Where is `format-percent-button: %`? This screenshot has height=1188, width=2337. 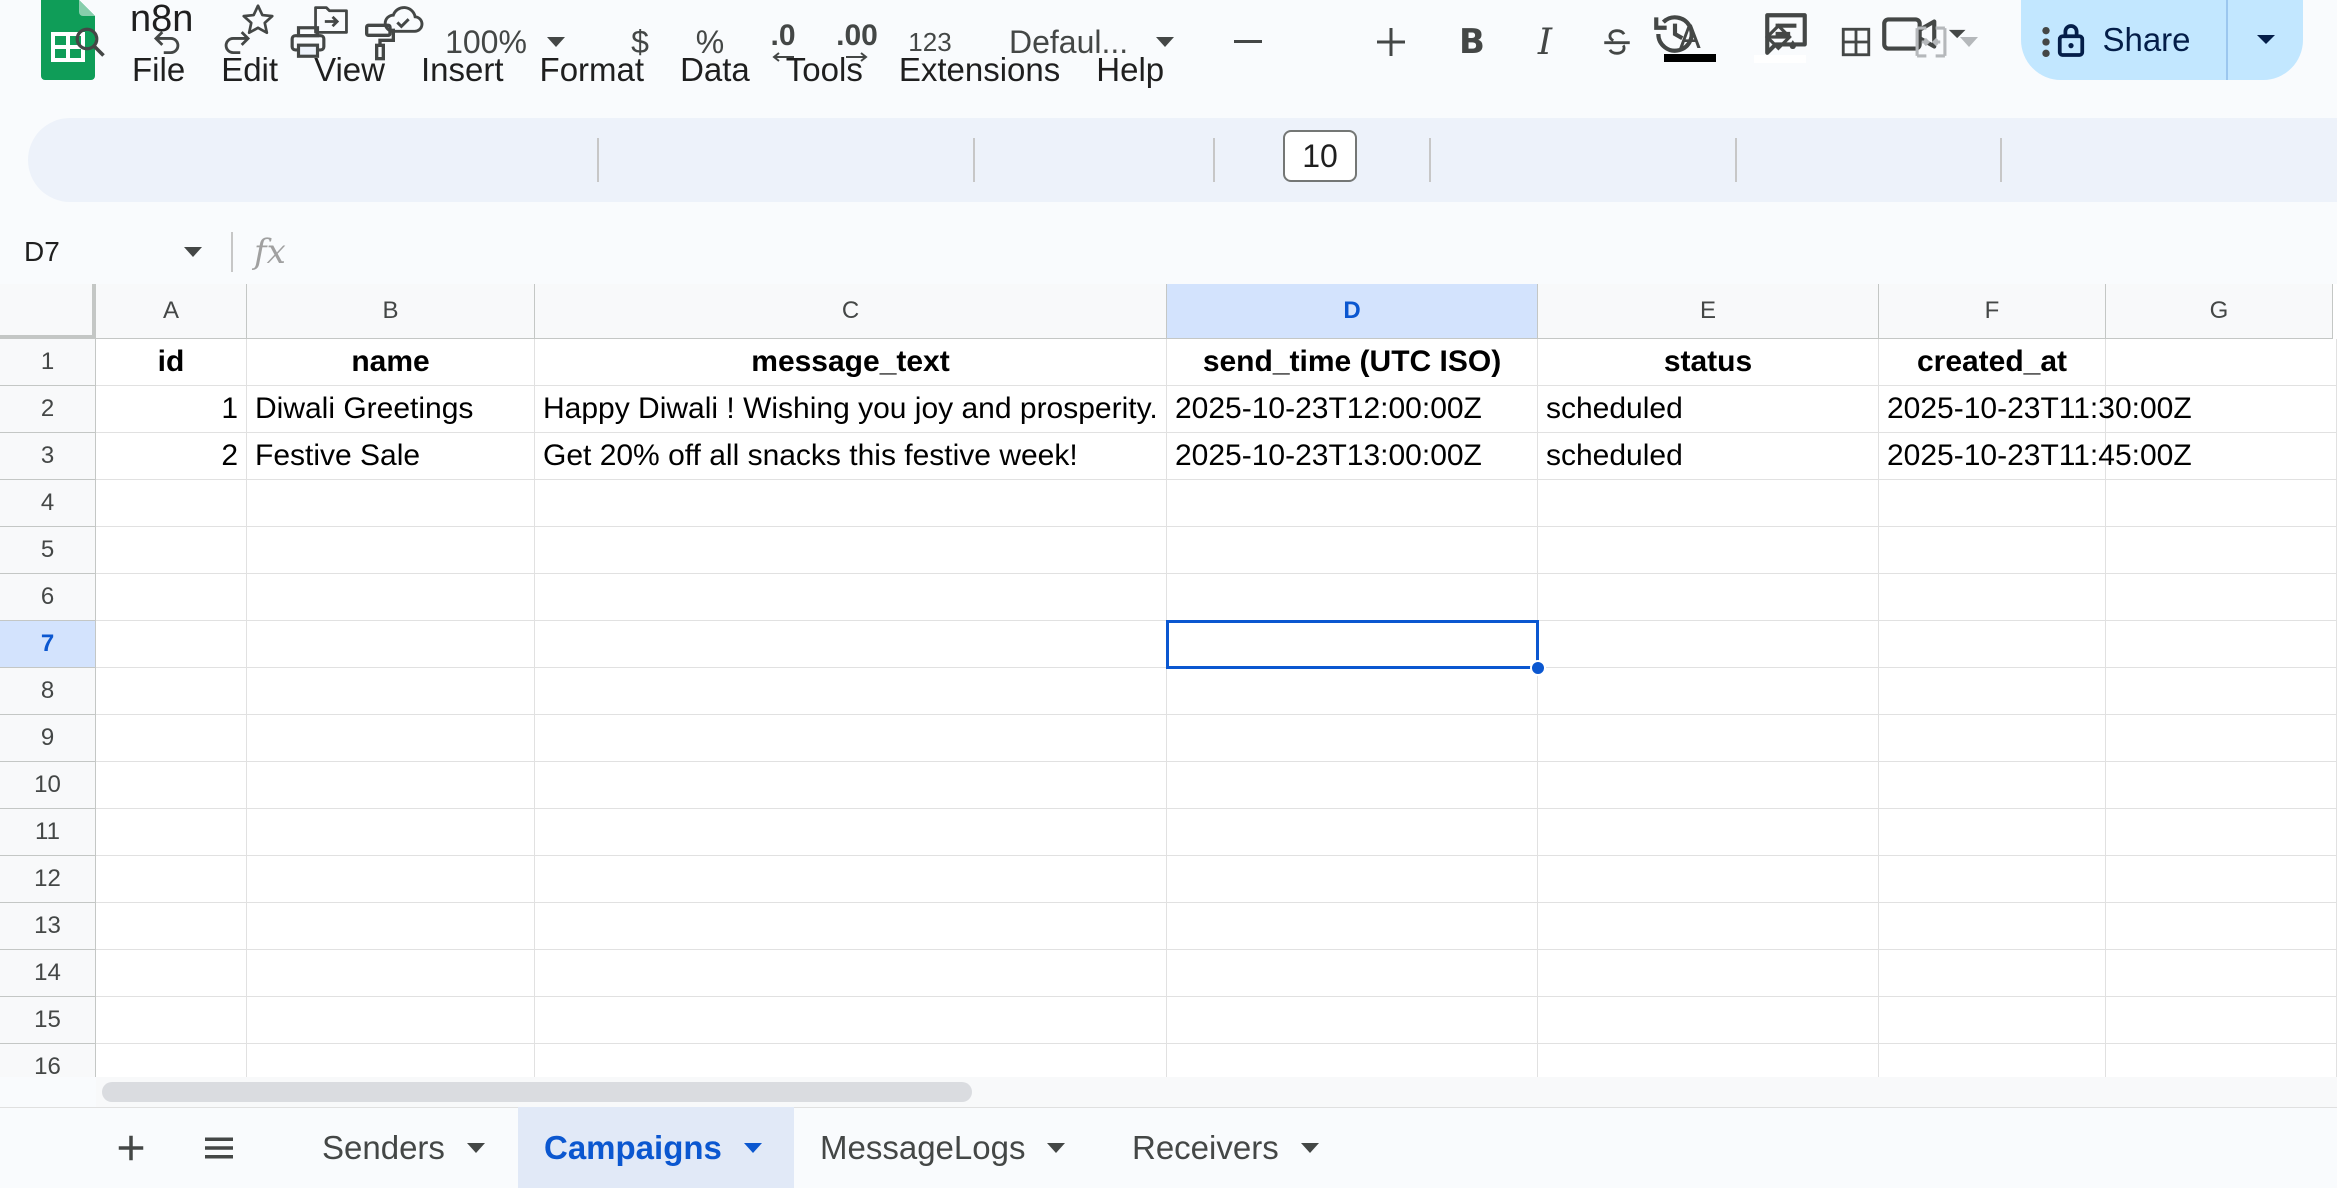
format-percent-button: % is located at coordinates (710, 42).